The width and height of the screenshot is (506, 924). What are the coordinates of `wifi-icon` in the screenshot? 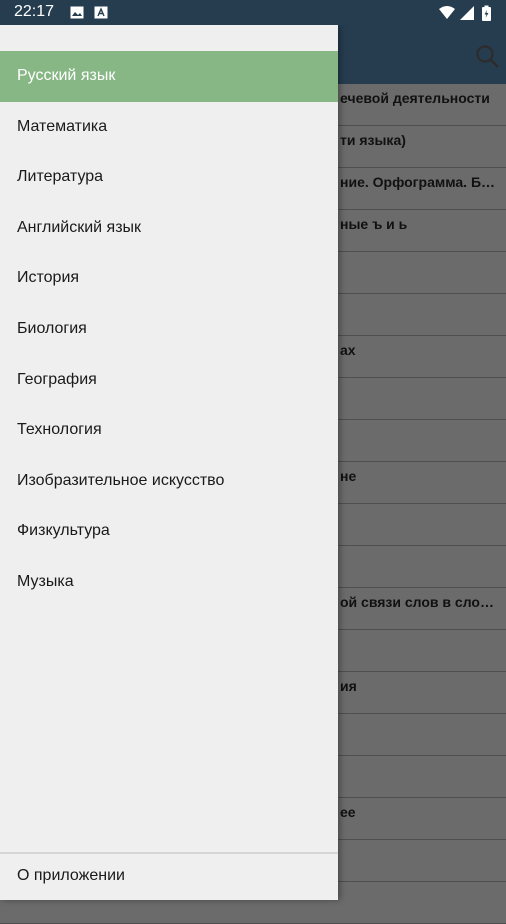 It's located at (447, 12).